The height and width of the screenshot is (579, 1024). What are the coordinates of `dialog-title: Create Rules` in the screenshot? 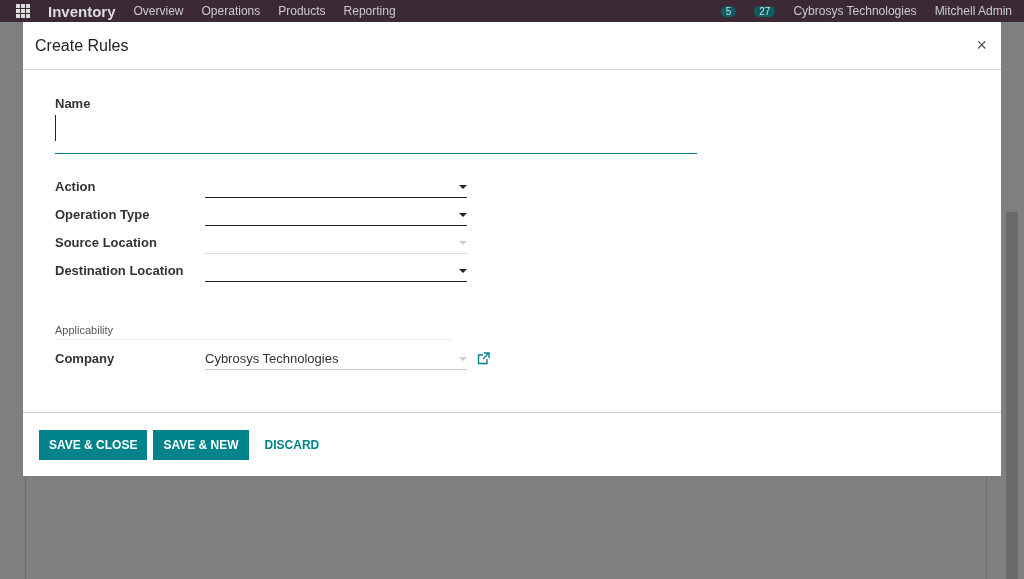 It's located at (82, 45).